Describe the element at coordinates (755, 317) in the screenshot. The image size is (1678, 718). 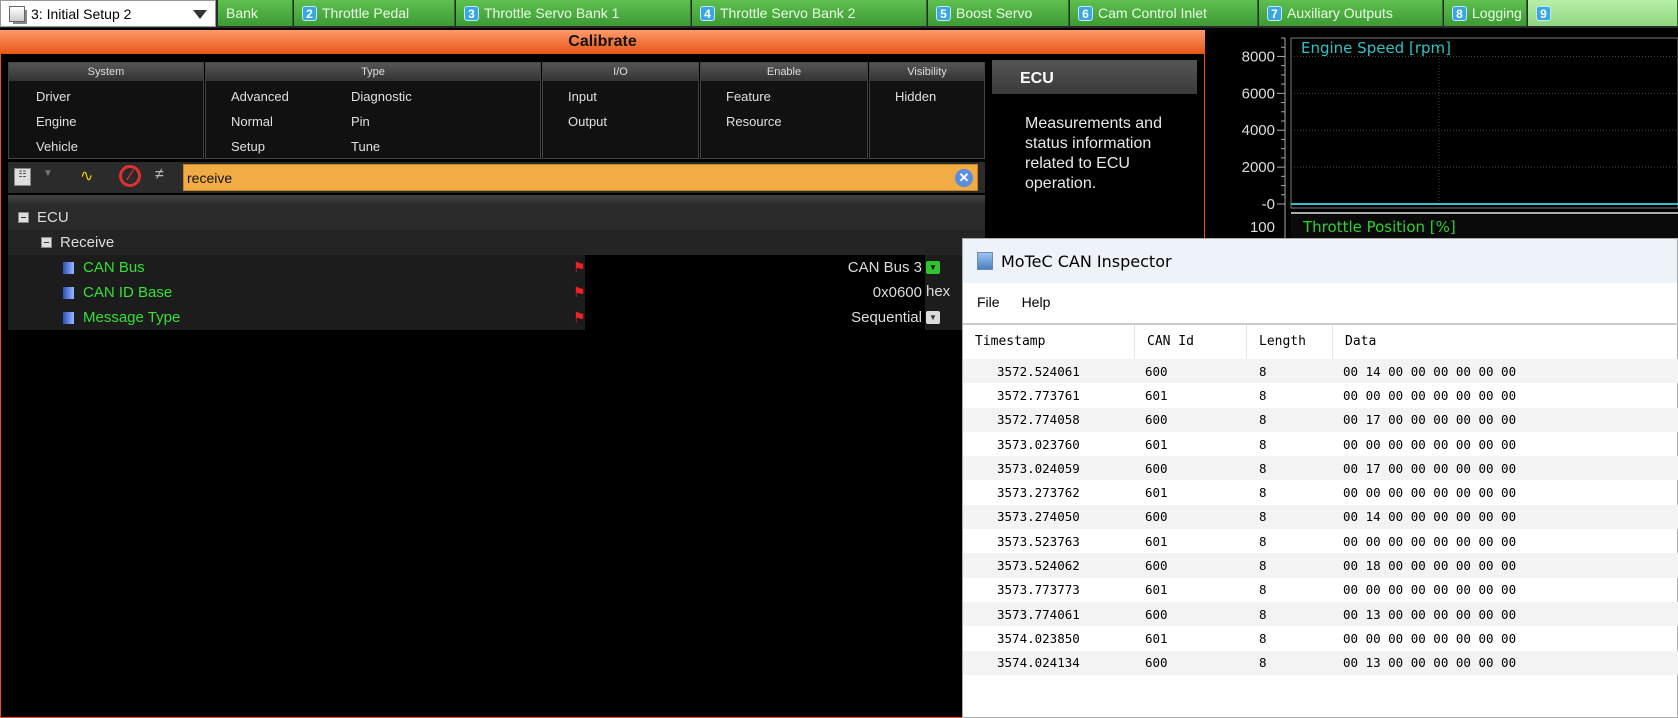
I see `value-field: Sequential` at that location.